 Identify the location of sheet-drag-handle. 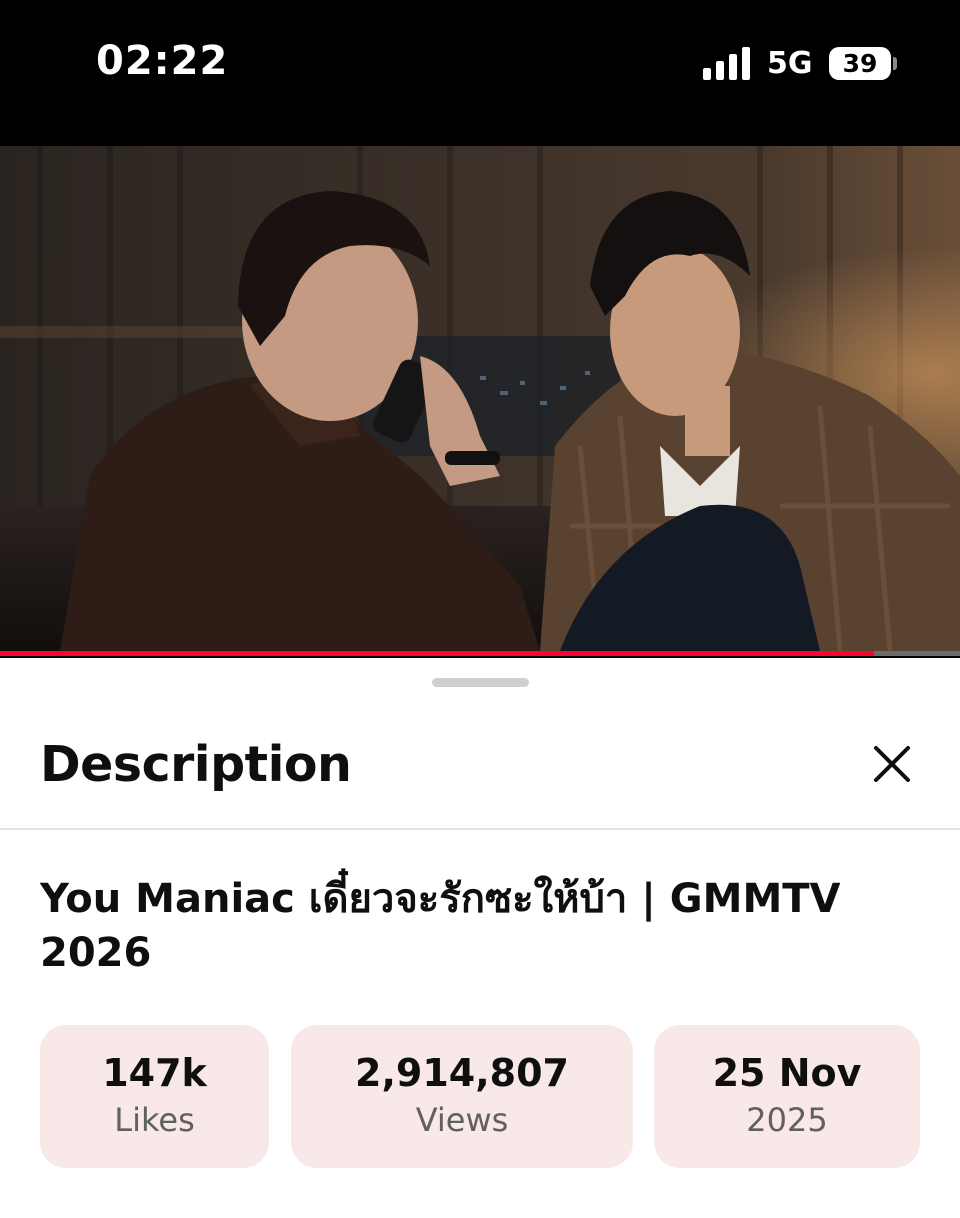
(480, 682).